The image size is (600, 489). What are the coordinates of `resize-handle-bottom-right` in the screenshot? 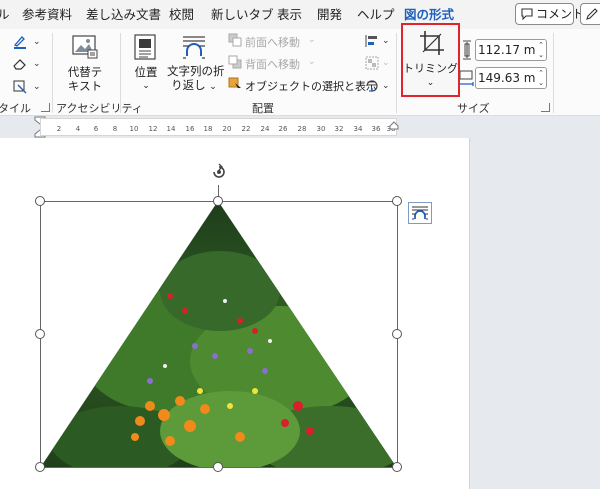 It's located at (397, 467).